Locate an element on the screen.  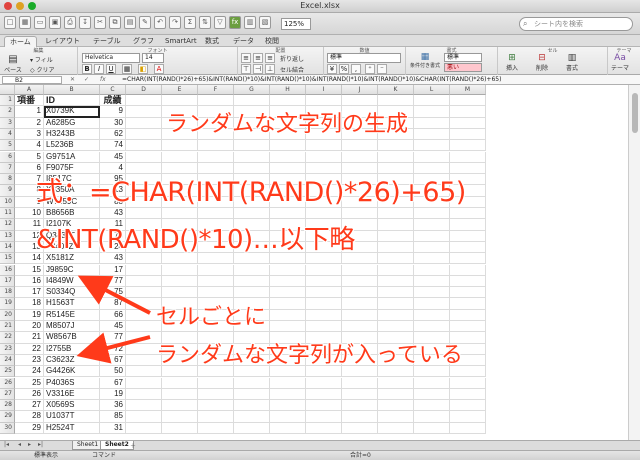
import-icon: ↧ is located at coordinates (85, 22).